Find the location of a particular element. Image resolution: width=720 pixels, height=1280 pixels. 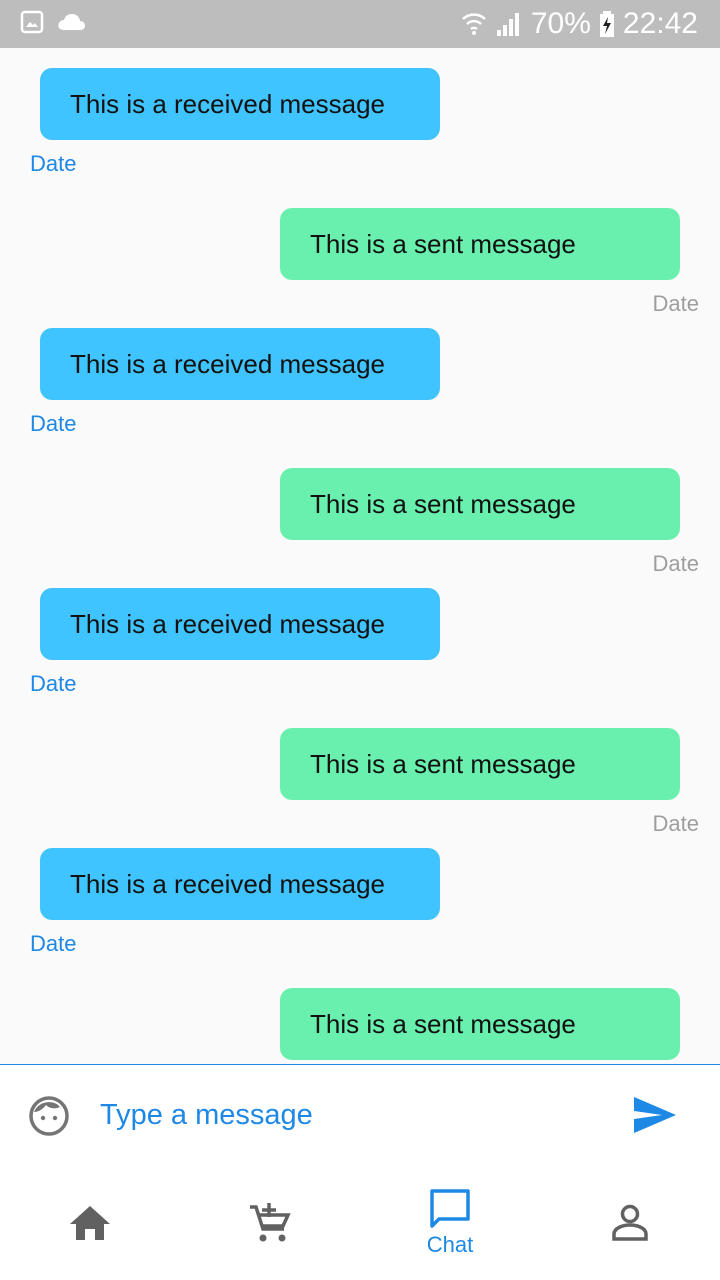

message-composer is located at coordinates (360, 1115).